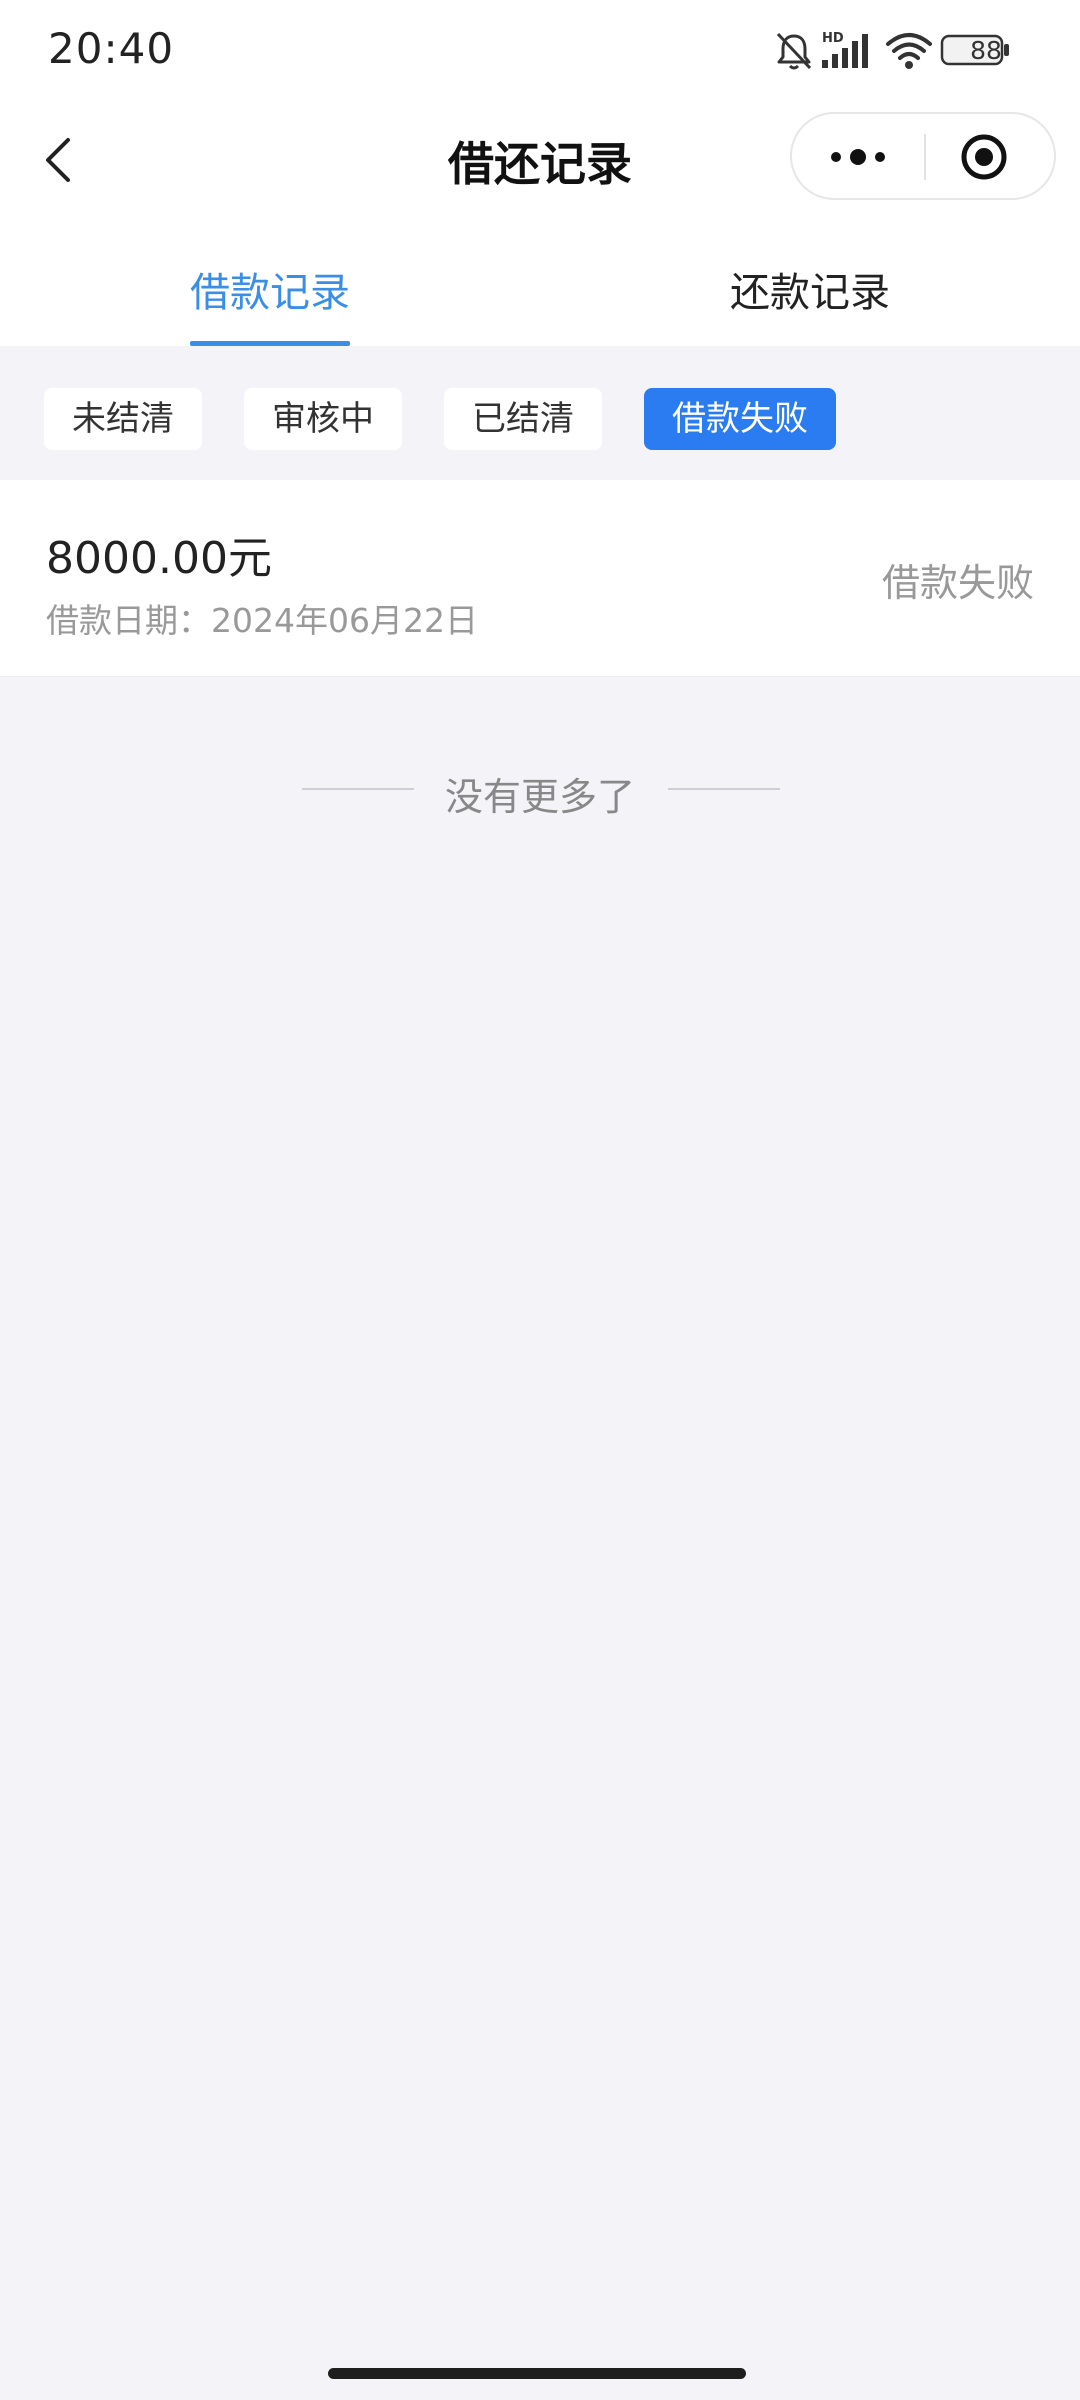  Describe the element at coordinates (833, 38) in the screenshot. I see `network-label: HD` at that location.